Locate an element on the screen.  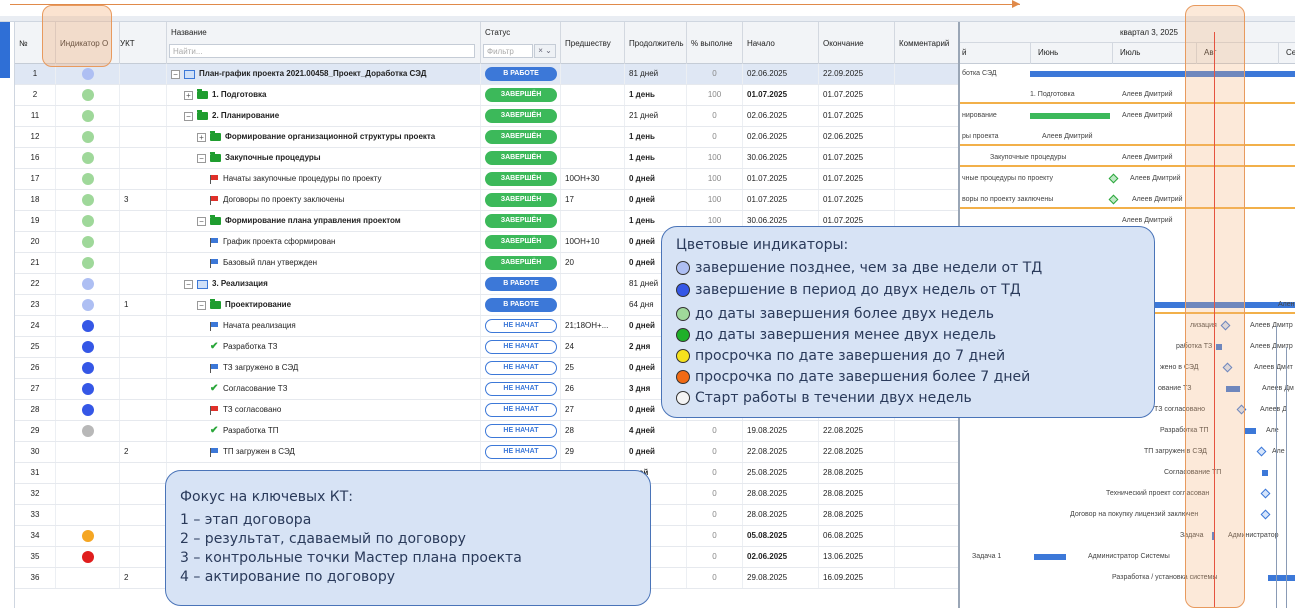
legend-text: завершение в период до двух недель от ТД is located at coordinates (858, 290).